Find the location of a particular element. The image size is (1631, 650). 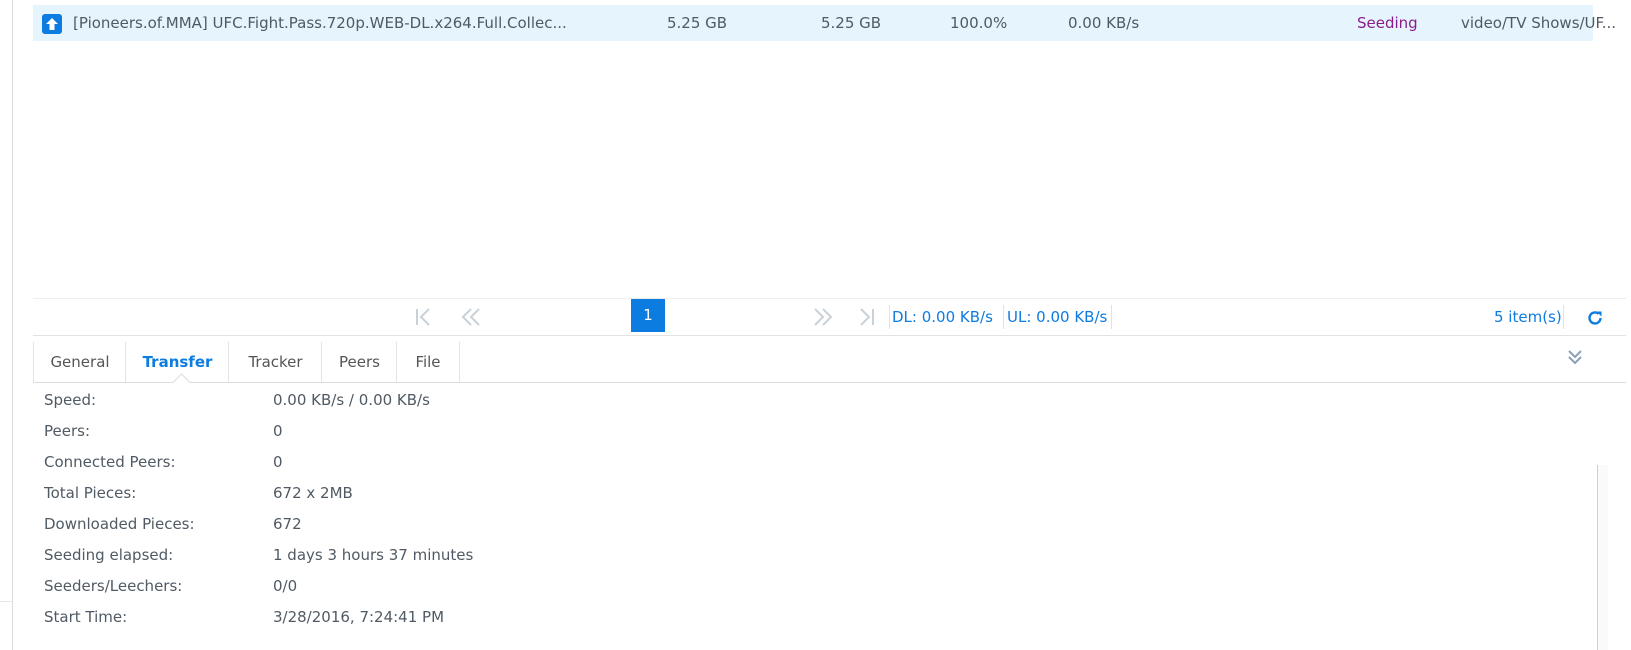

task-status: Seeding is located at coordinates (1387, 23).